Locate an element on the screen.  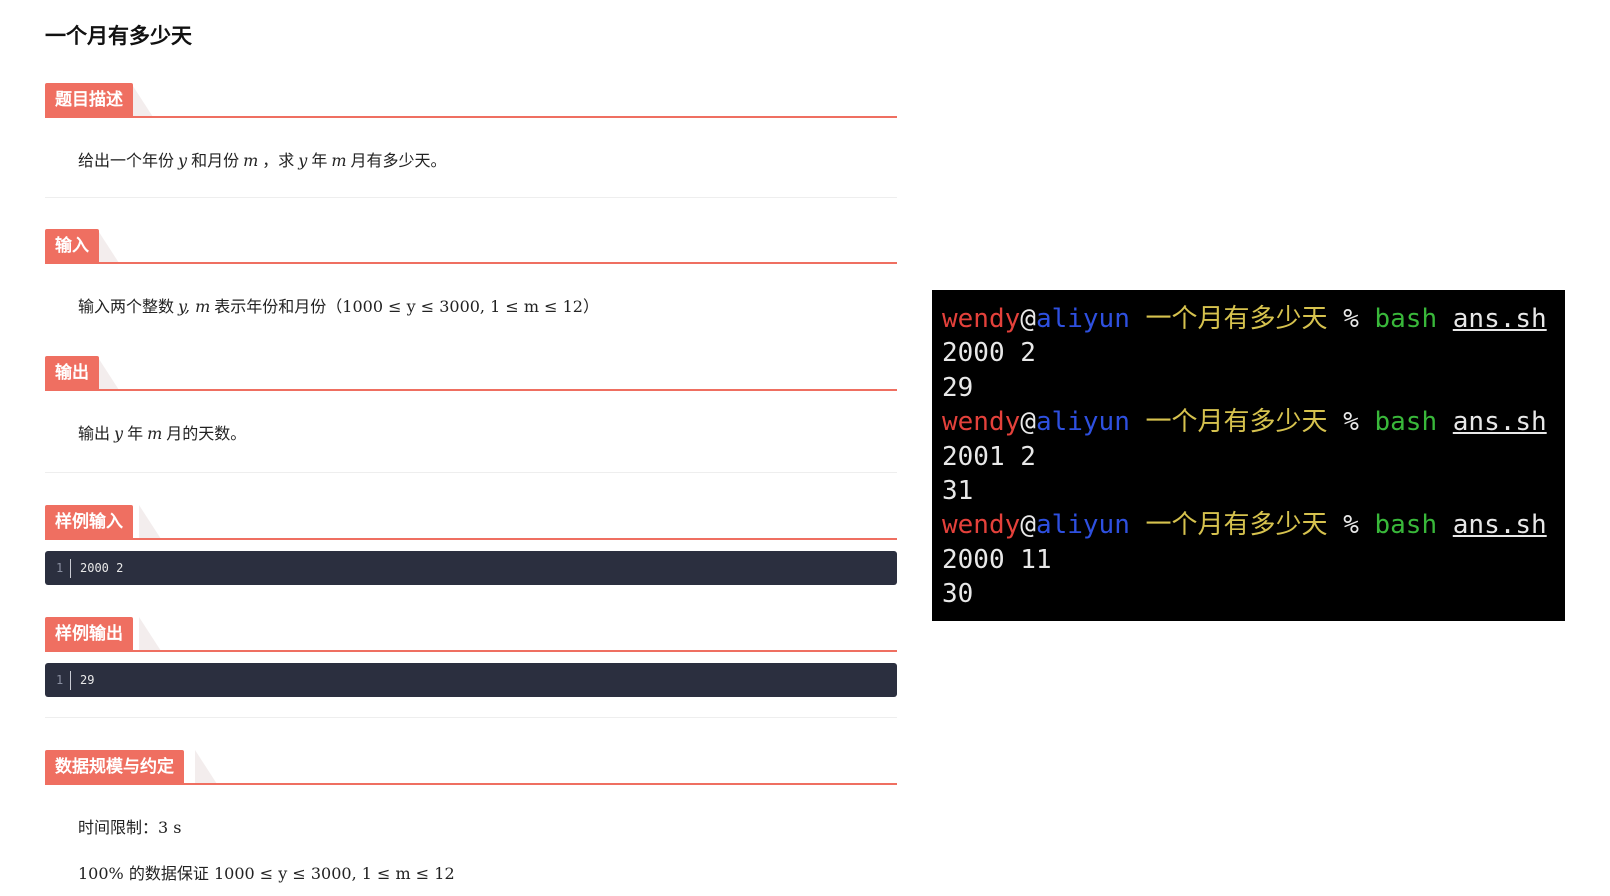
section-header: 数据规模与约定 is located at coordinates (471, 768).